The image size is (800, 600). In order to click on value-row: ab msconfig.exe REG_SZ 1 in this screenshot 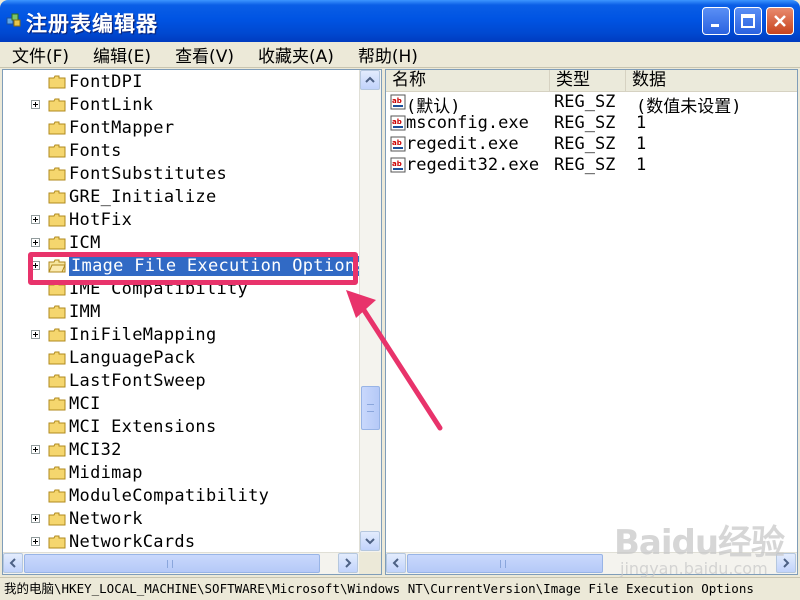, I will do `click(591, 123)`.